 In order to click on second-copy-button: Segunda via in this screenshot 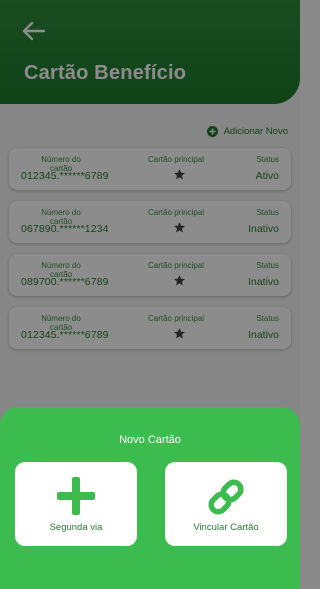, I will do `click(76, 504)`.